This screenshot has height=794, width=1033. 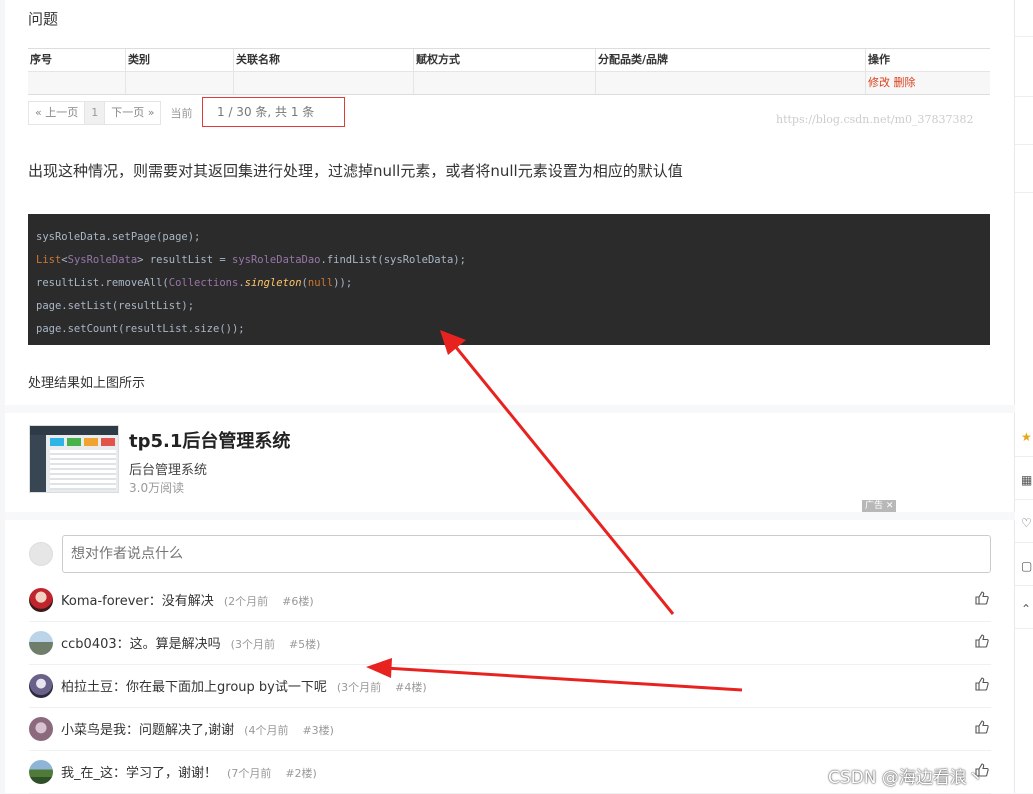 What do you see at coordinates (118, 237) in the screenshot?
I see `code-line: sysRoleData.setPage(page);` at bounding box center [118, 237].